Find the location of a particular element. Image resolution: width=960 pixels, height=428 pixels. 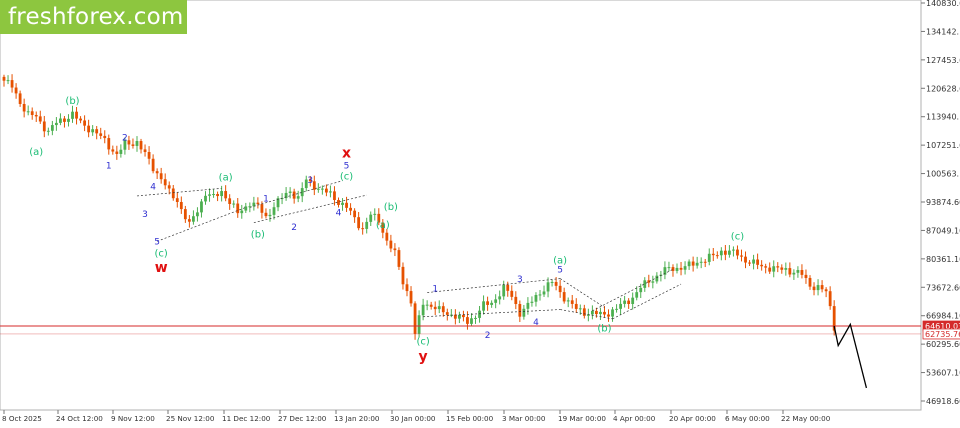

wave-label: 4 is located at coordinates (339, 213).